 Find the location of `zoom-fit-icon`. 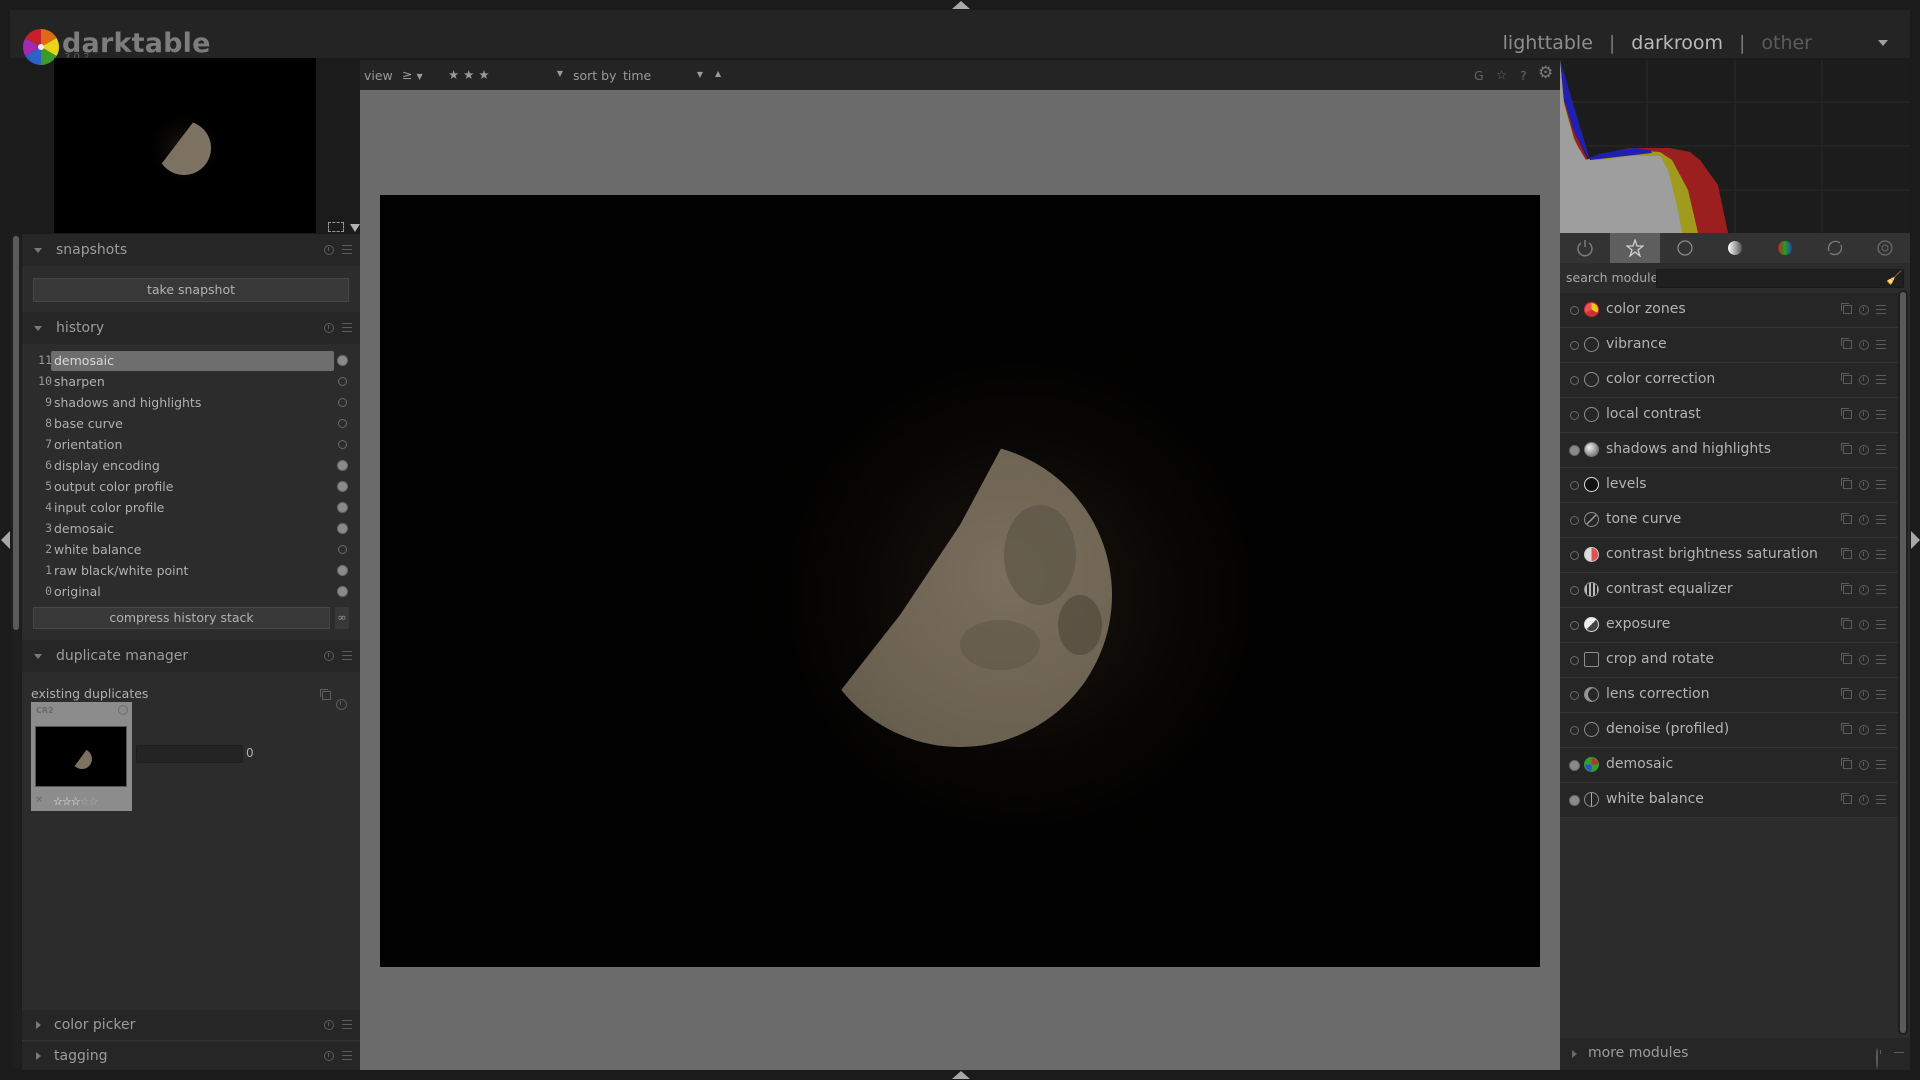

zoom-fit-icon is located at coordinates (336, 227).